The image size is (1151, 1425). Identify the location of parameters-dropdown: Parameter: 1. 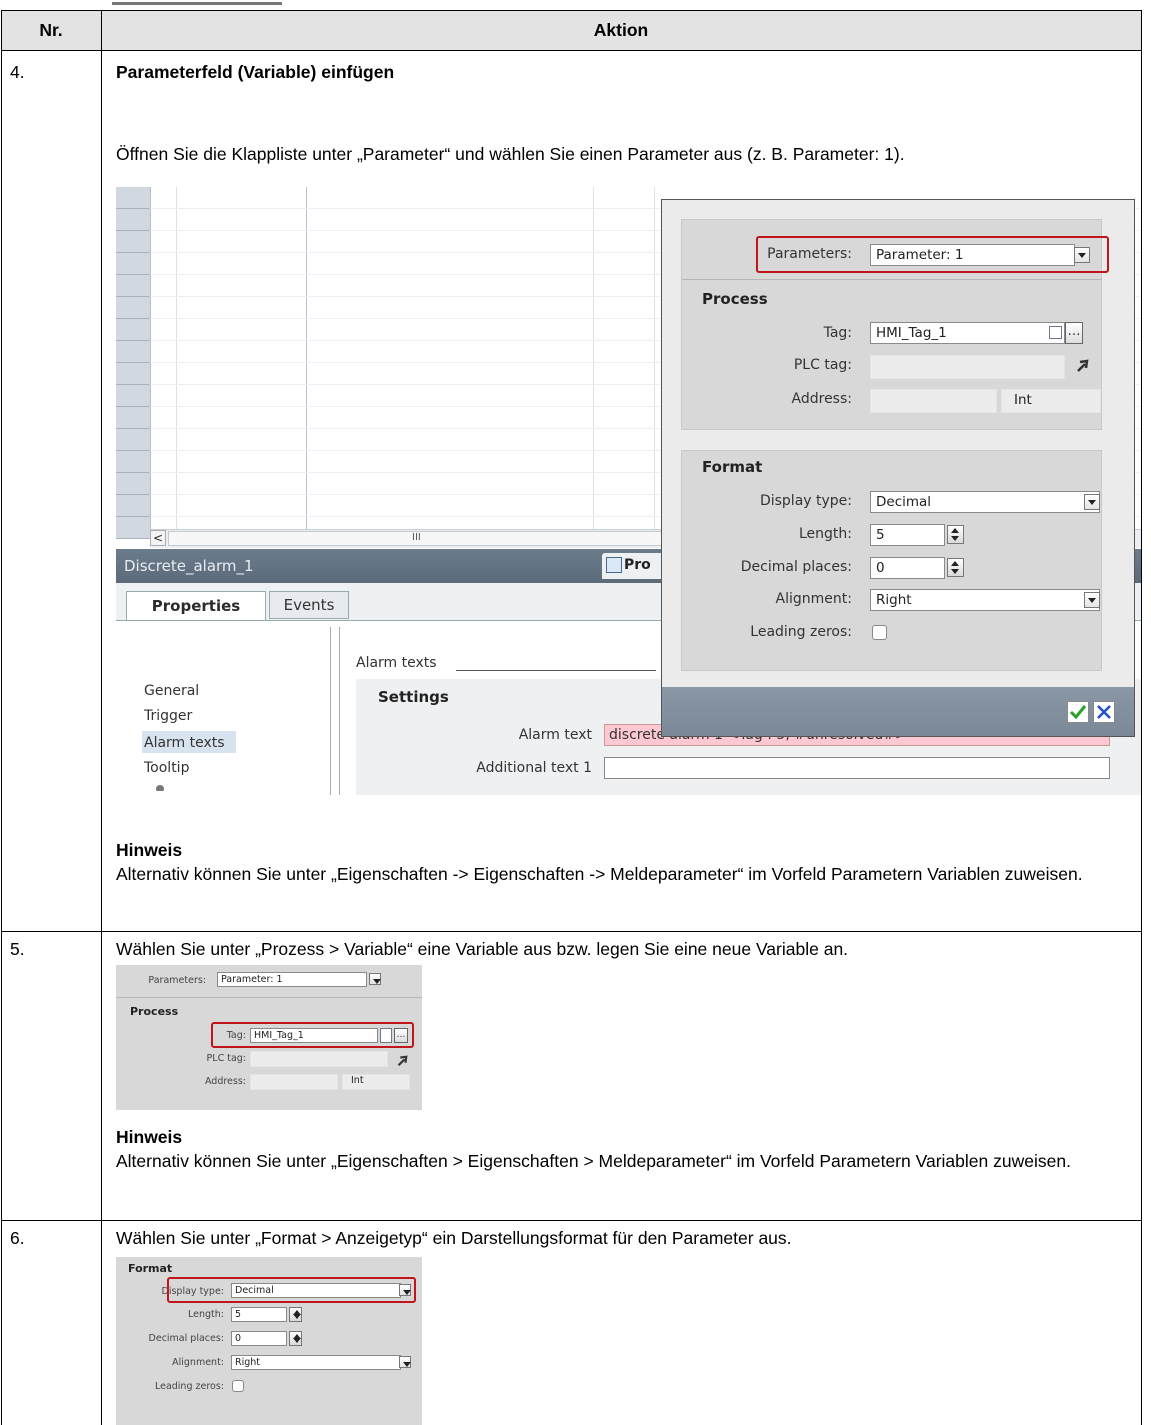
(292, 979).